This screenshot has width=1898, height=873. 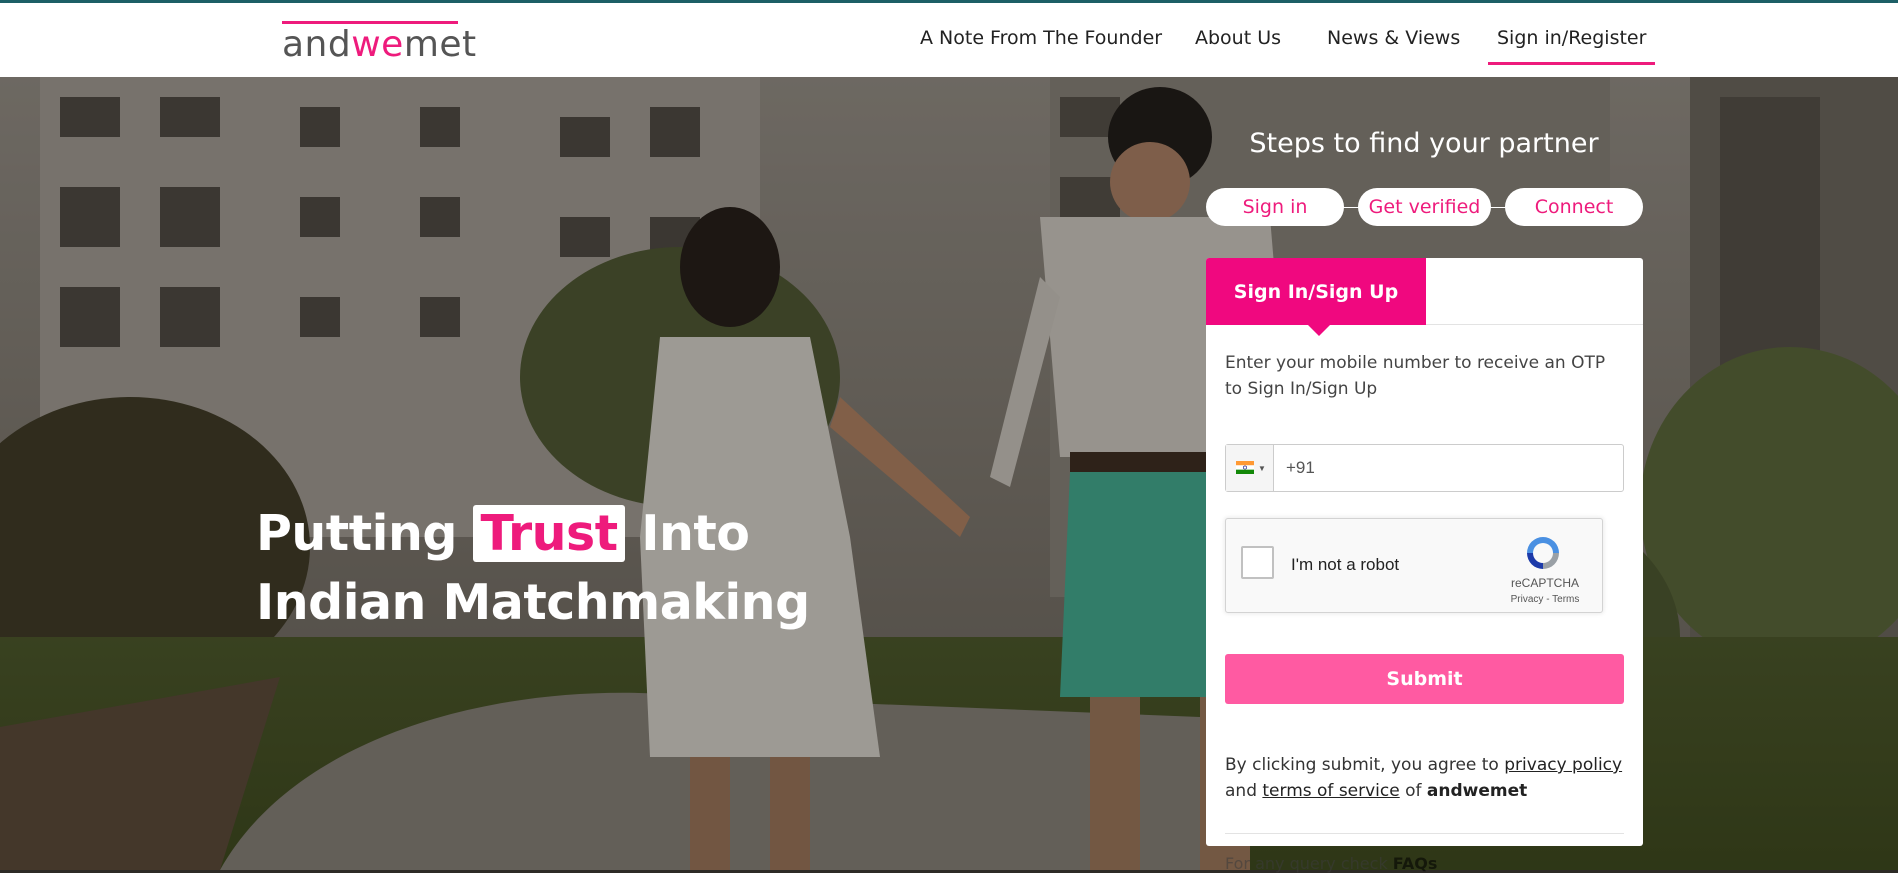 I want to click on tab-sign-in-sign-up: Sign In/Sign Up, so click(x=1316, y=291).